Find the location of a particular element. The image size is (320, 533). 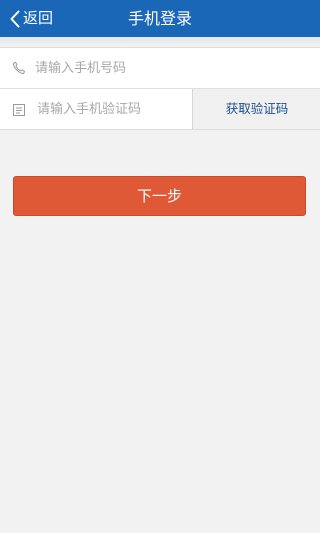

phone-icon is located at coordinates (19, 67).